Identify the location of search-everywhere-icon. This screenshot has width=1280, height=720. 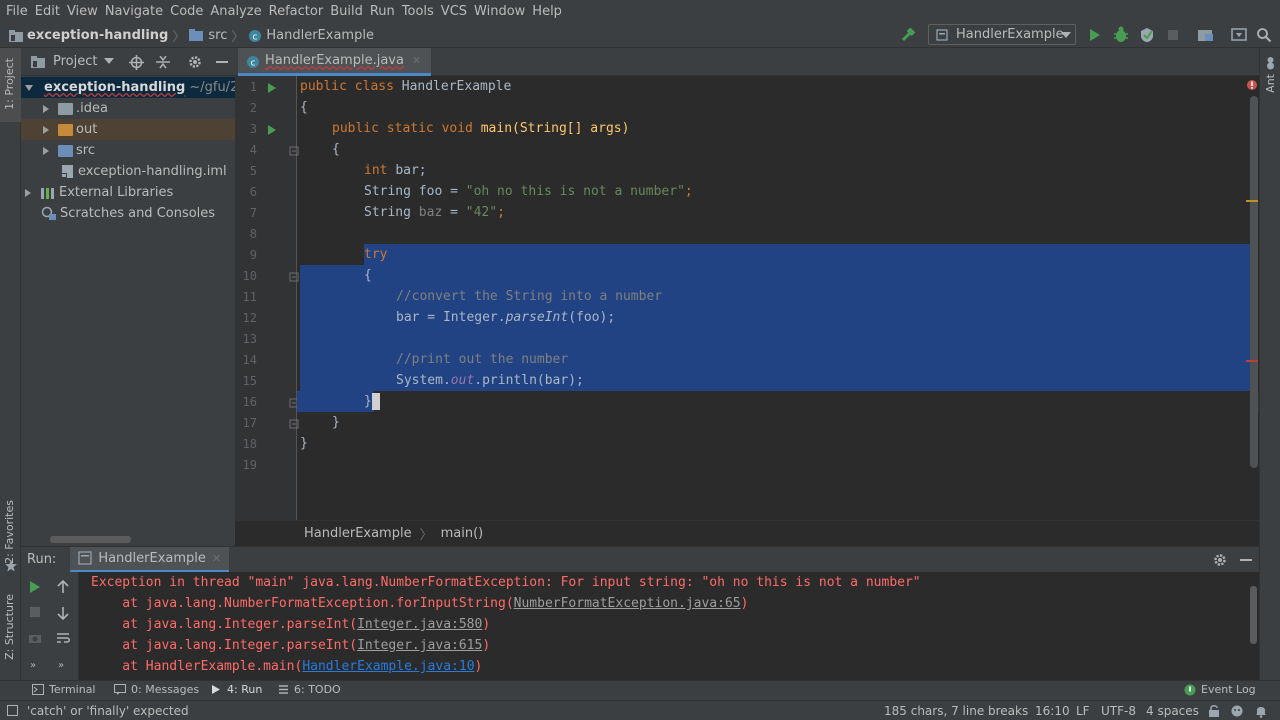
(1264, 35).